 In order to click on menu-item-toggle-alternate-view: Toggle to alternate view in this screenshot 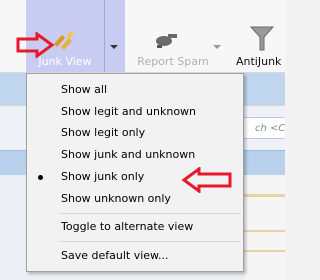, I will do `click(135, 227)`.